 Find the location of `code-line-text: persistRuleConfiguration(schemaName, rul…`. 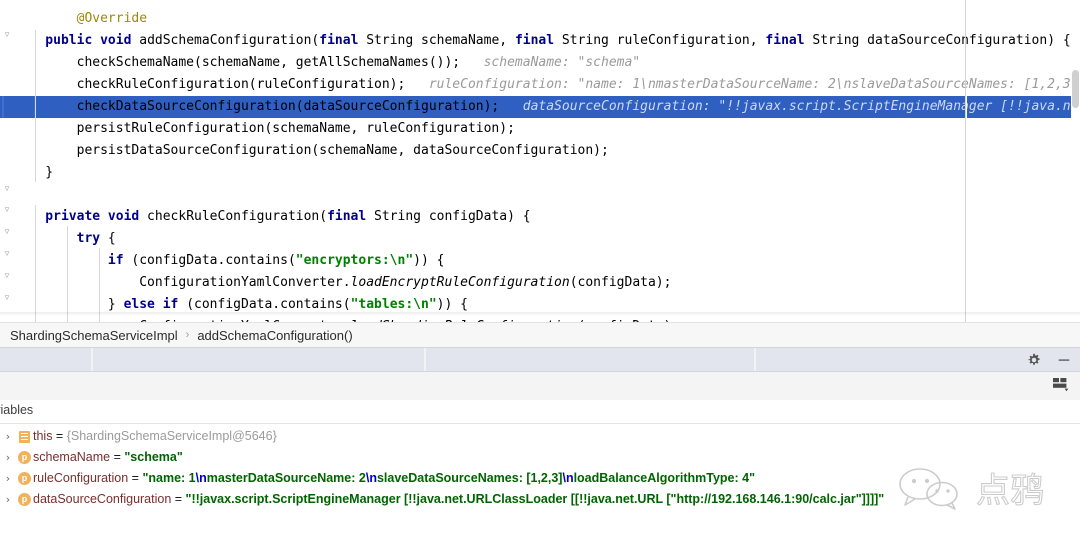

code-line-text: persistRuleConfiguration(schemaName, rul… is located at coordinates (257, 129).